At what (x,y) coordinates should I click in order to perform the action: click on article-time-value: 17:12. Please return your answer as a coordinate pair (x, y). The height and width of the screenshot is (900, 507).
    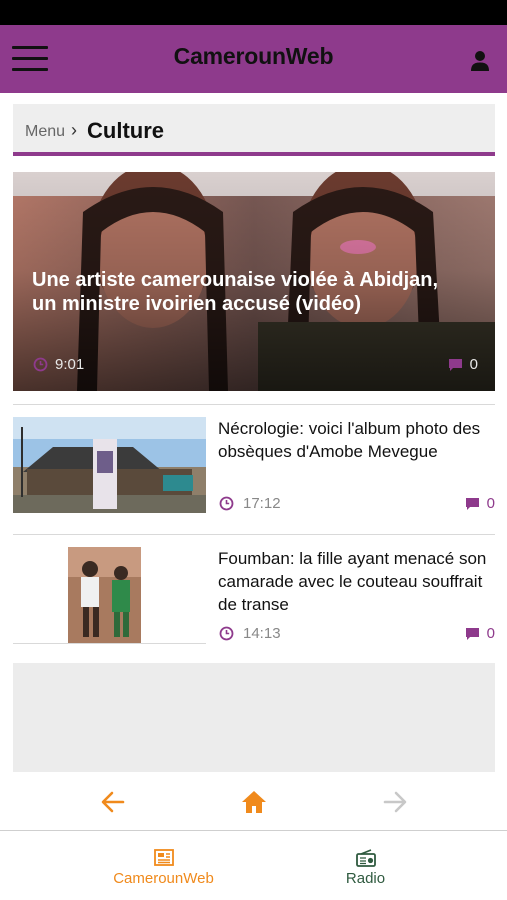
    Looking at the image, I should click on (262, 503).